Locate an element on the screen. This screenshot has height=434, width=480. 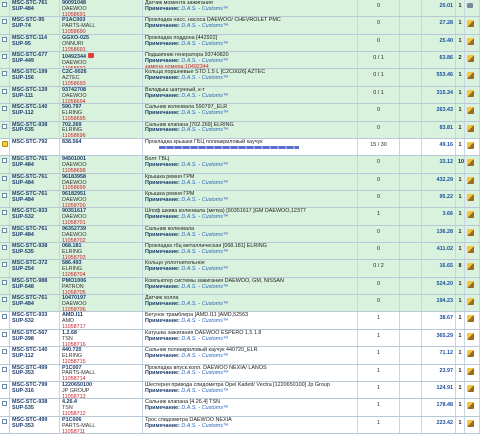
order-quantity: 2 is located at coordinates (460, 60).